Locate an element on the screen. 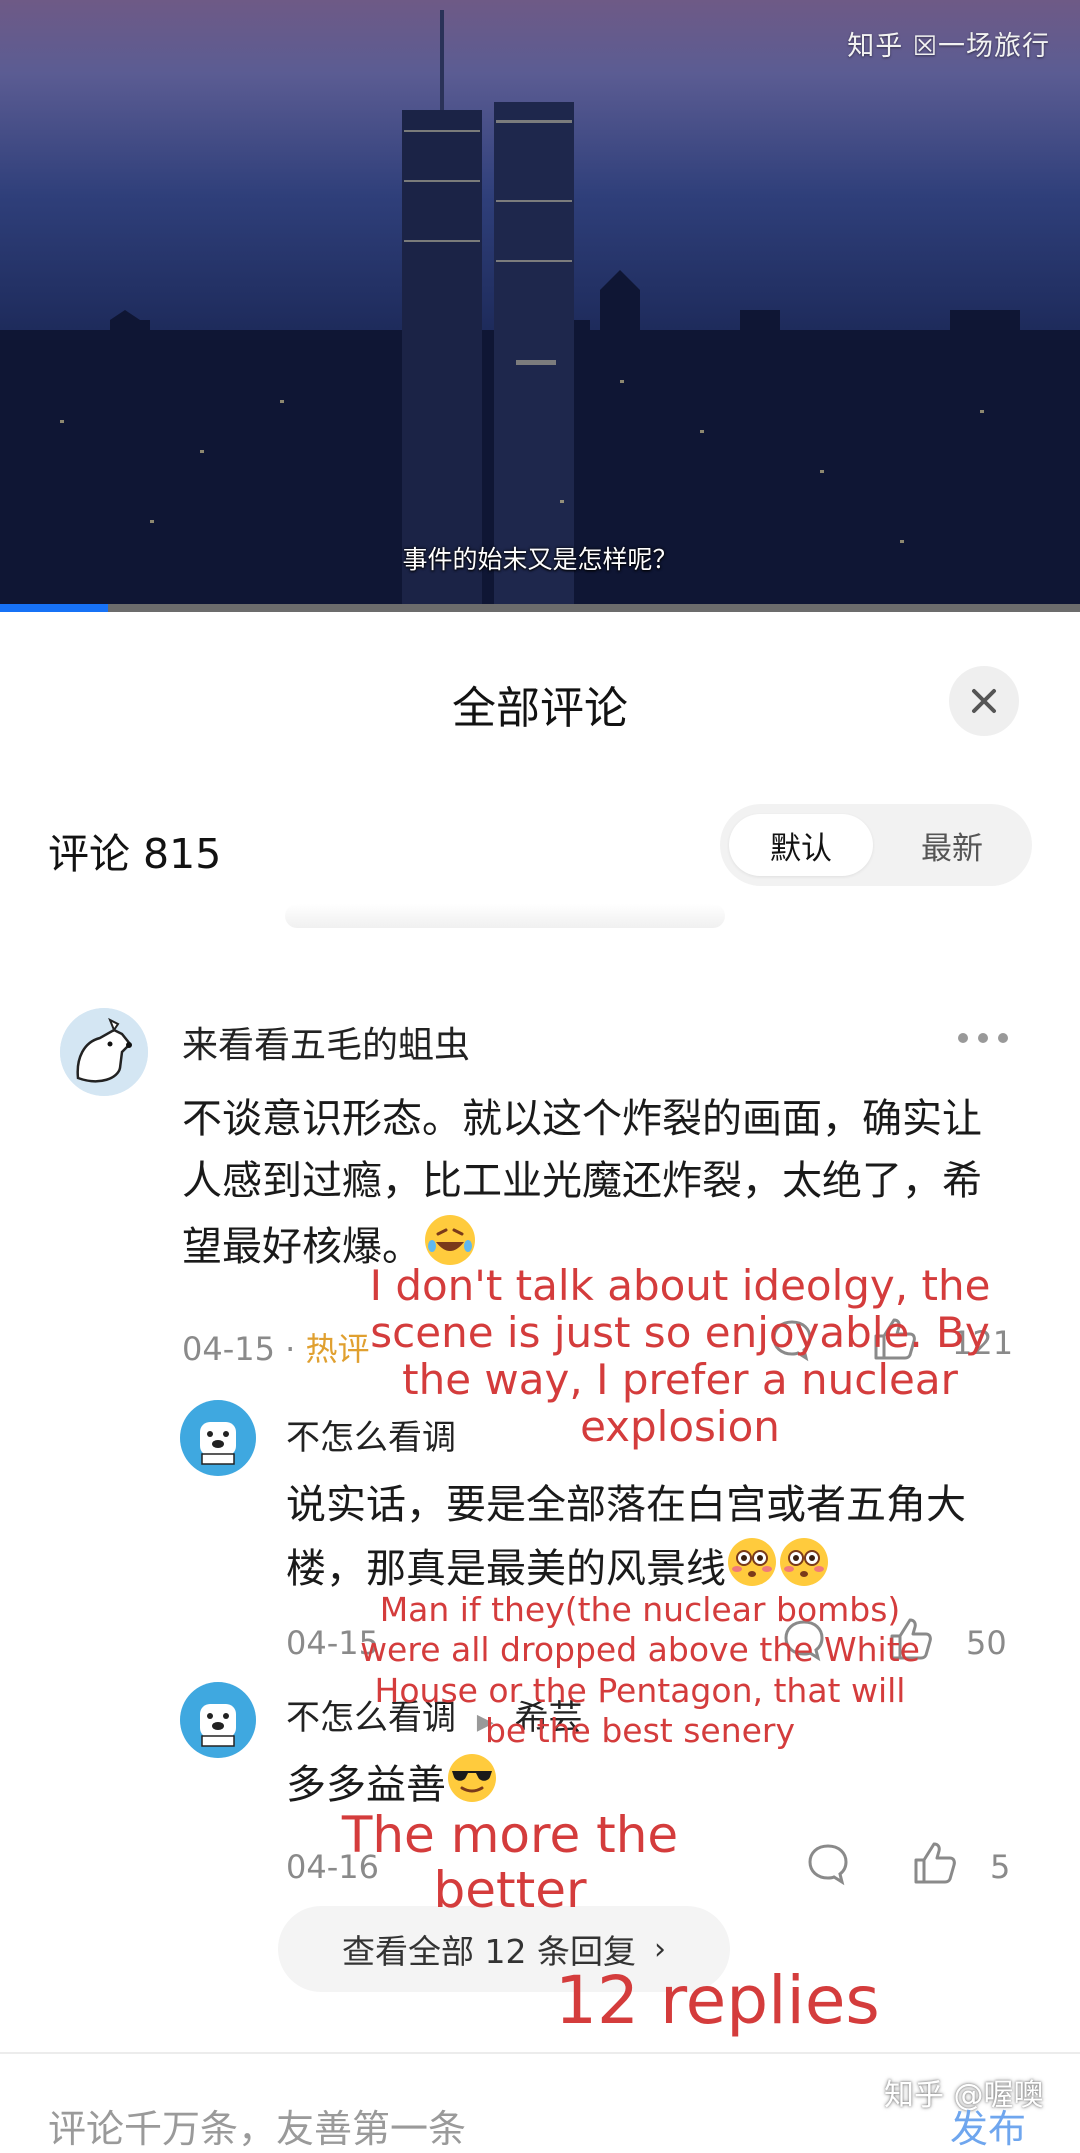 This screenshot has height=2153, width=1080. like-icon is located at coordinates (935, 1863).